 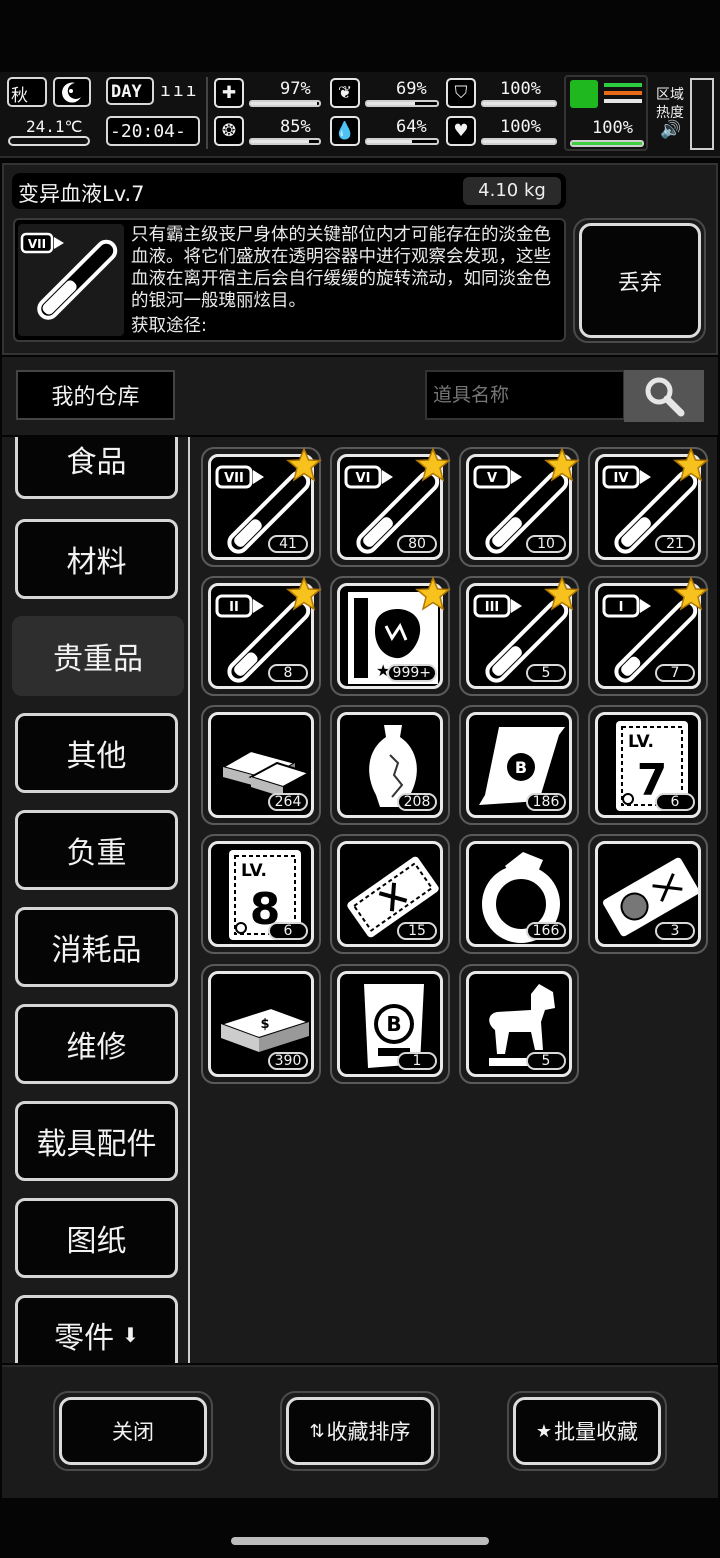 I want to click on category-food: 食品, so click(x=96, y=468).